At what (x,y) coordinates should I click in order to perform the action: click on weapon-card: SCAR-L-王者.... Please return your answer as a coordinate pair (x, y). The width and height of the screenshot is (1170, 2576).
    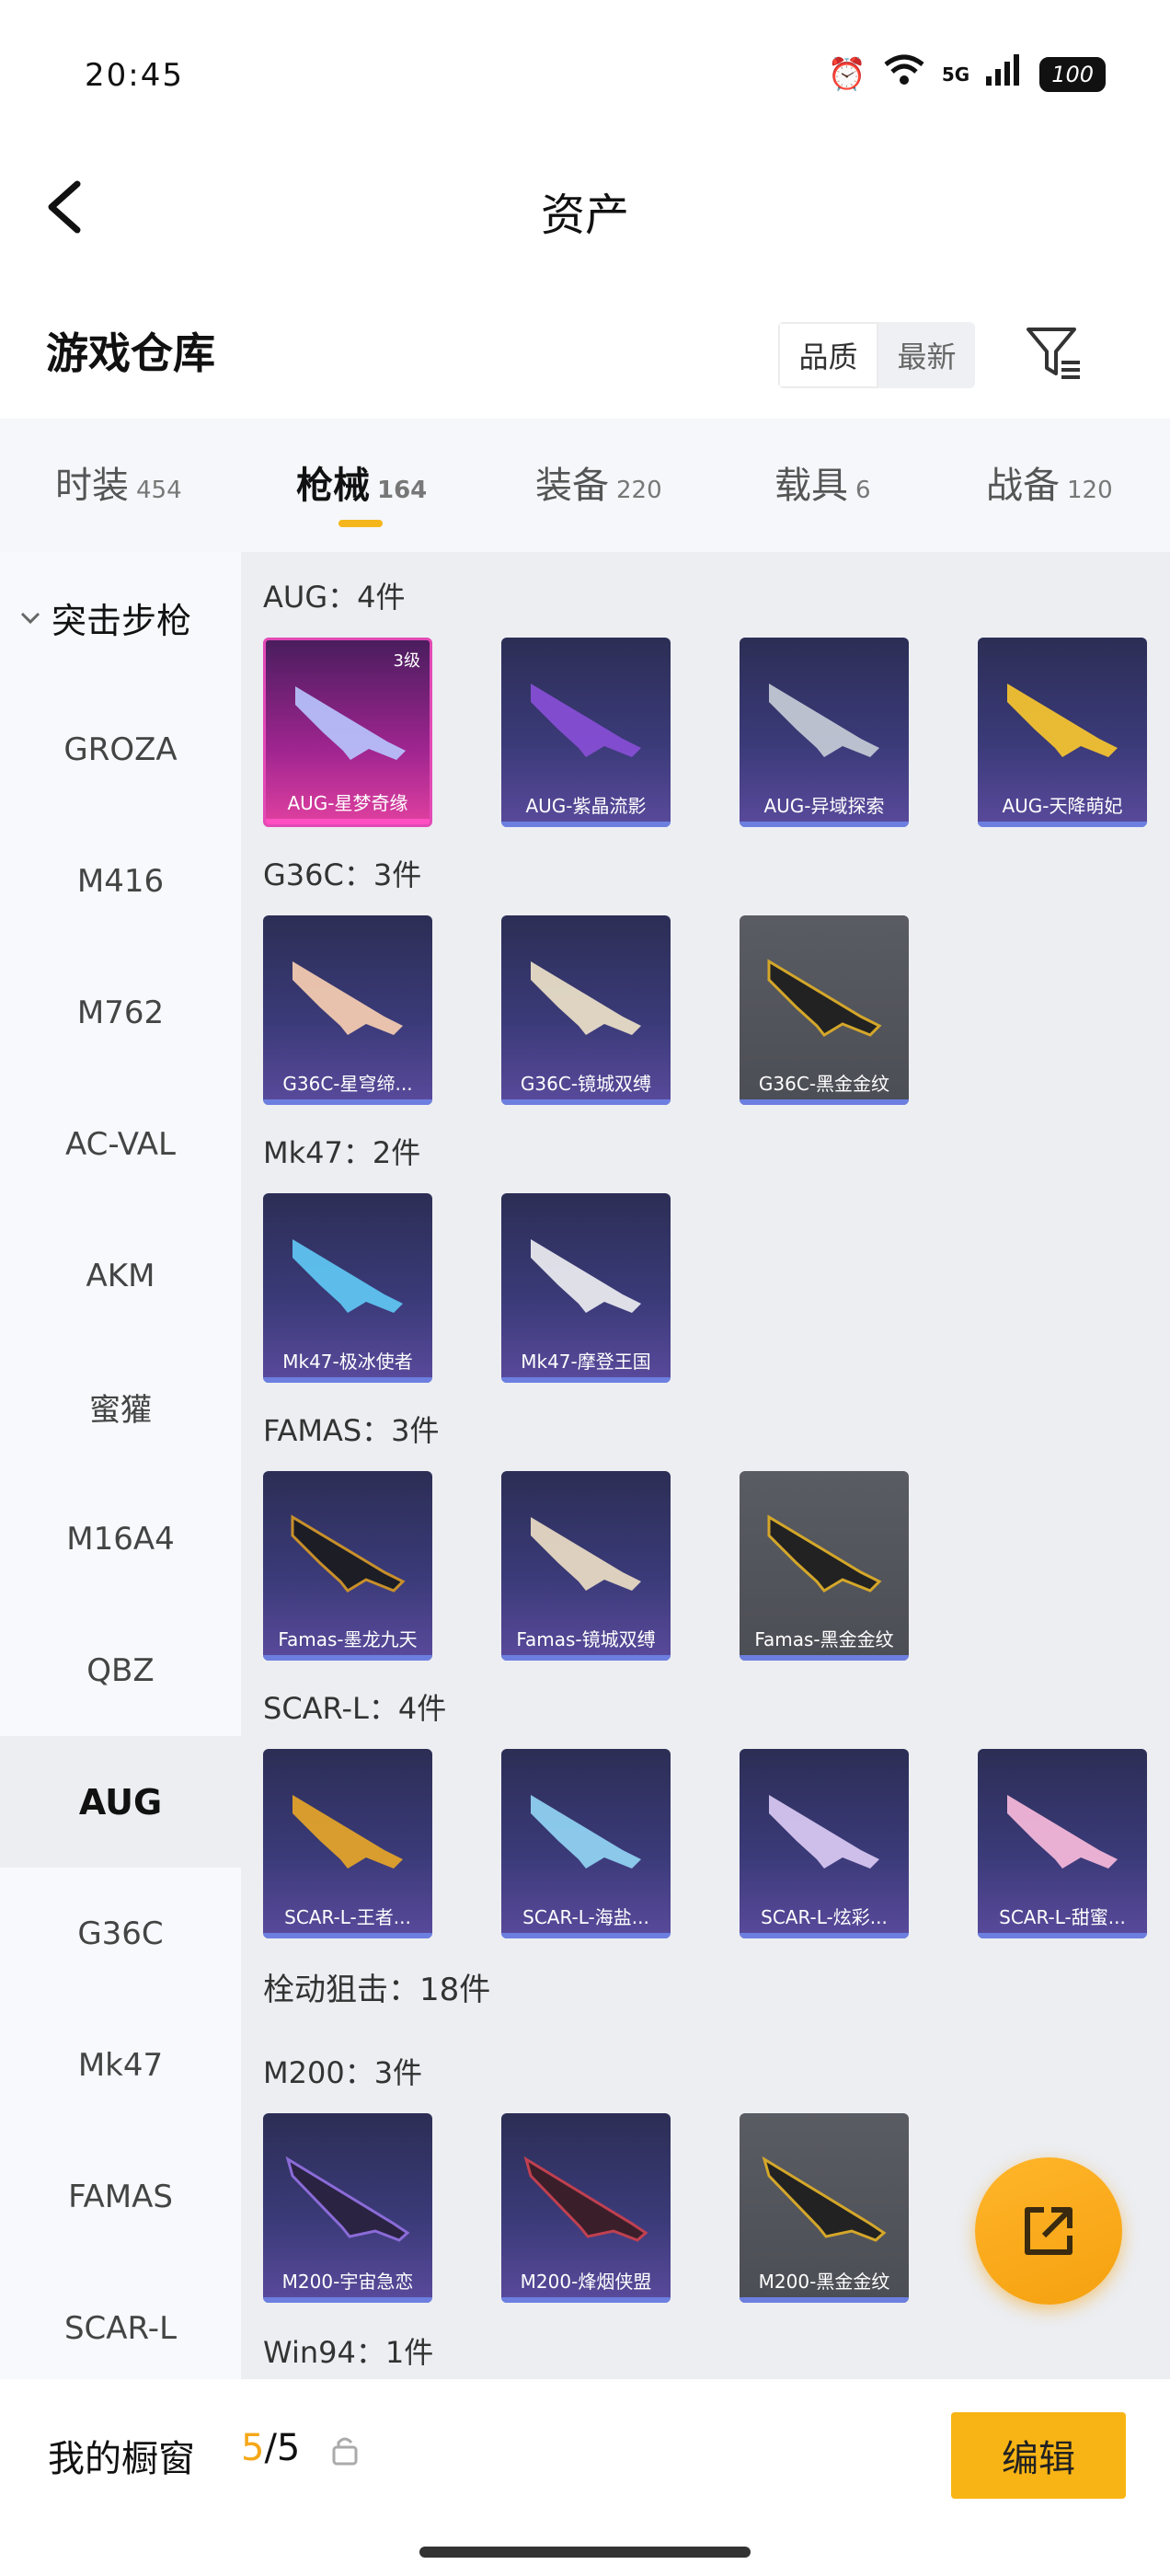
    Looking at the image, I should click on (347, 1843).